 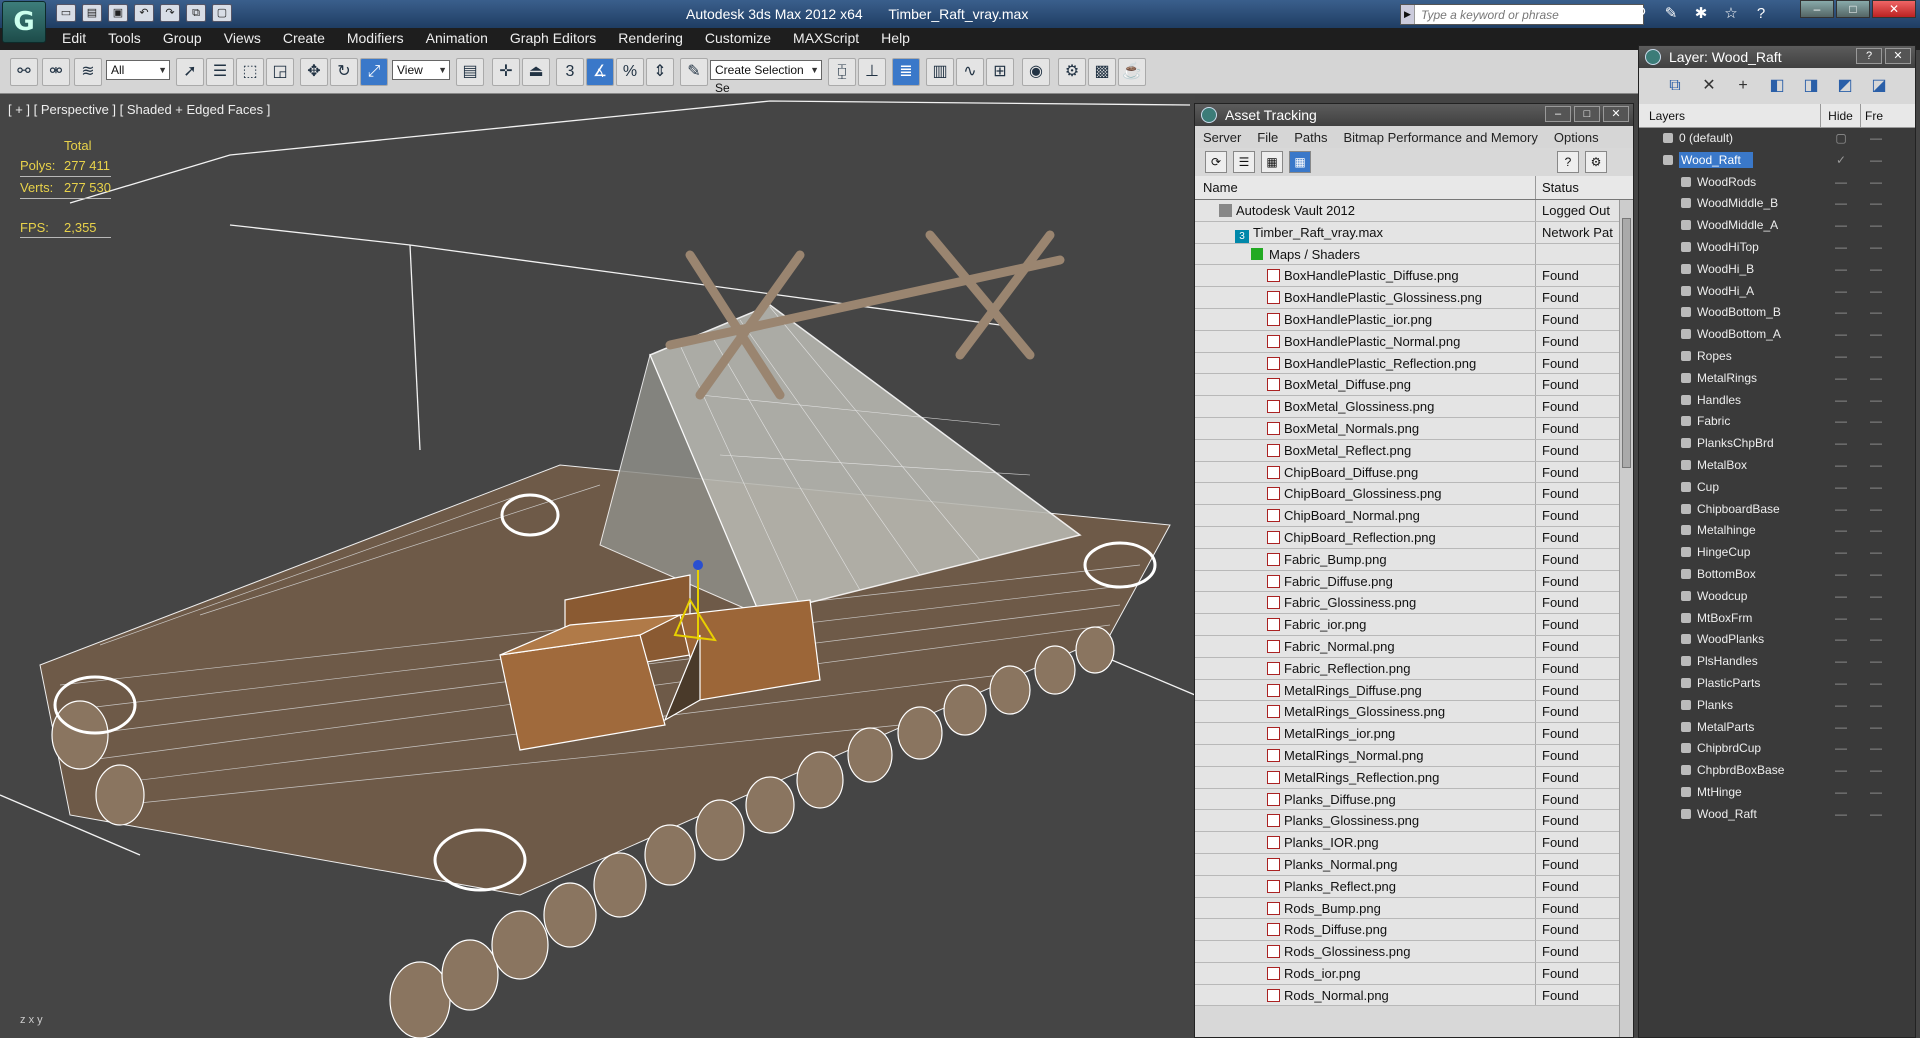 I want to click on table-view-icon: ▦, so click(x=1300, y=162).